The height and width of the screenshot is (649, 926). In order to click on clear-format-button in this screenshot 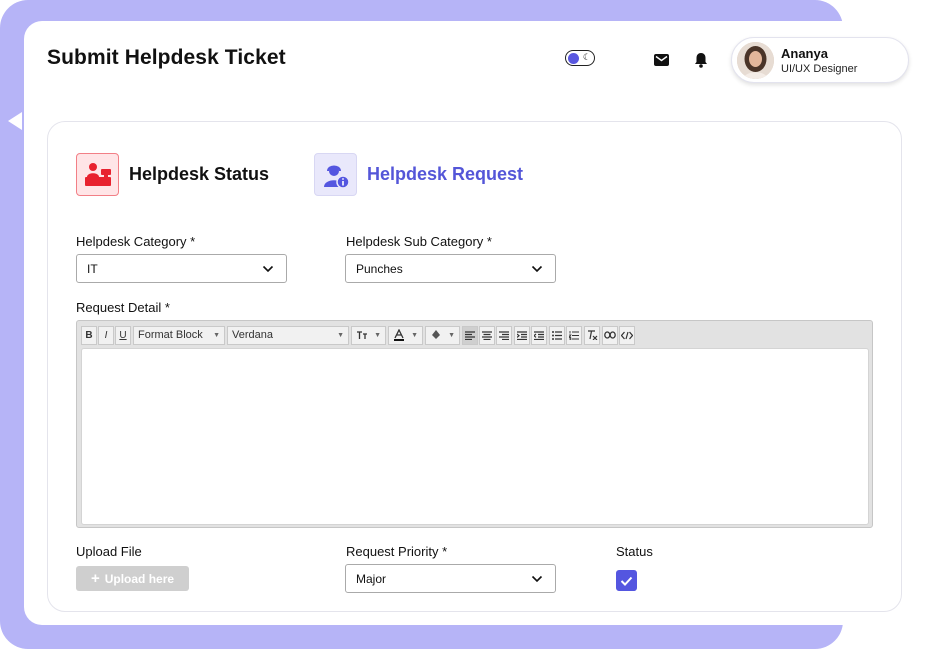, I will do `click(592, 335)`.